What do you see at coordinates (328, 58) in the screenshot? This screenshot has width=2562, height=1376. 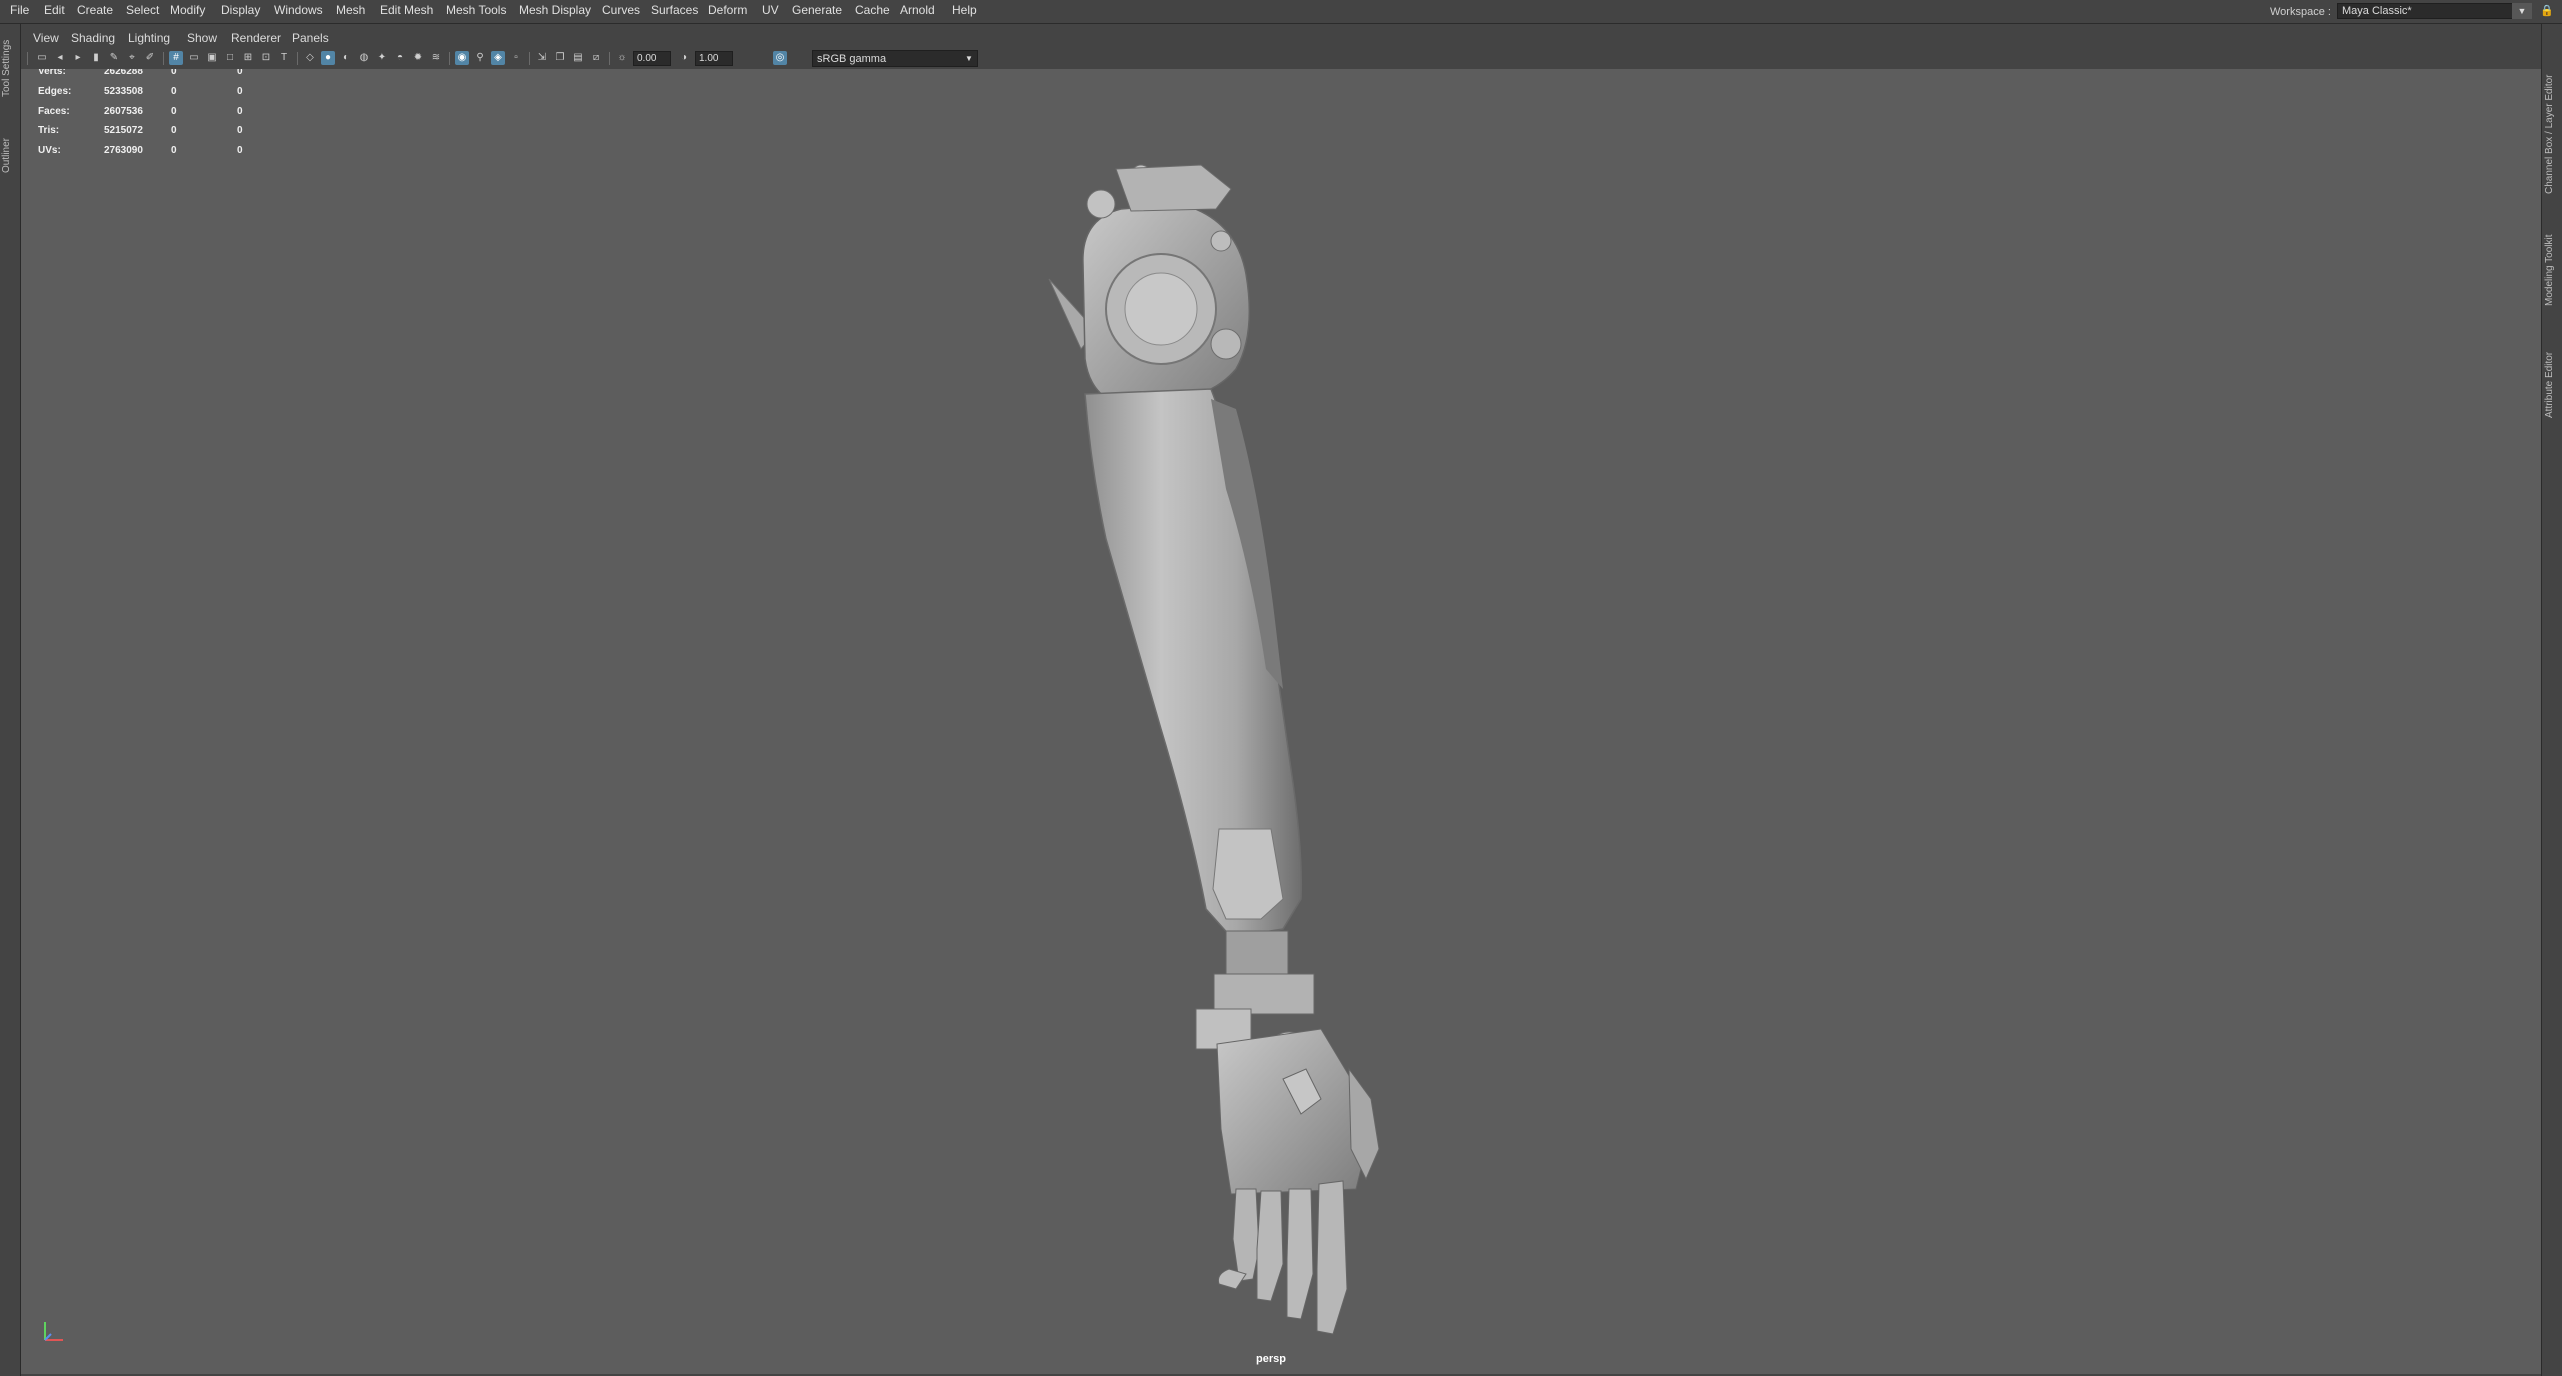 I see `smooth-shade-icon: ●` at bounding box center [328, 58].